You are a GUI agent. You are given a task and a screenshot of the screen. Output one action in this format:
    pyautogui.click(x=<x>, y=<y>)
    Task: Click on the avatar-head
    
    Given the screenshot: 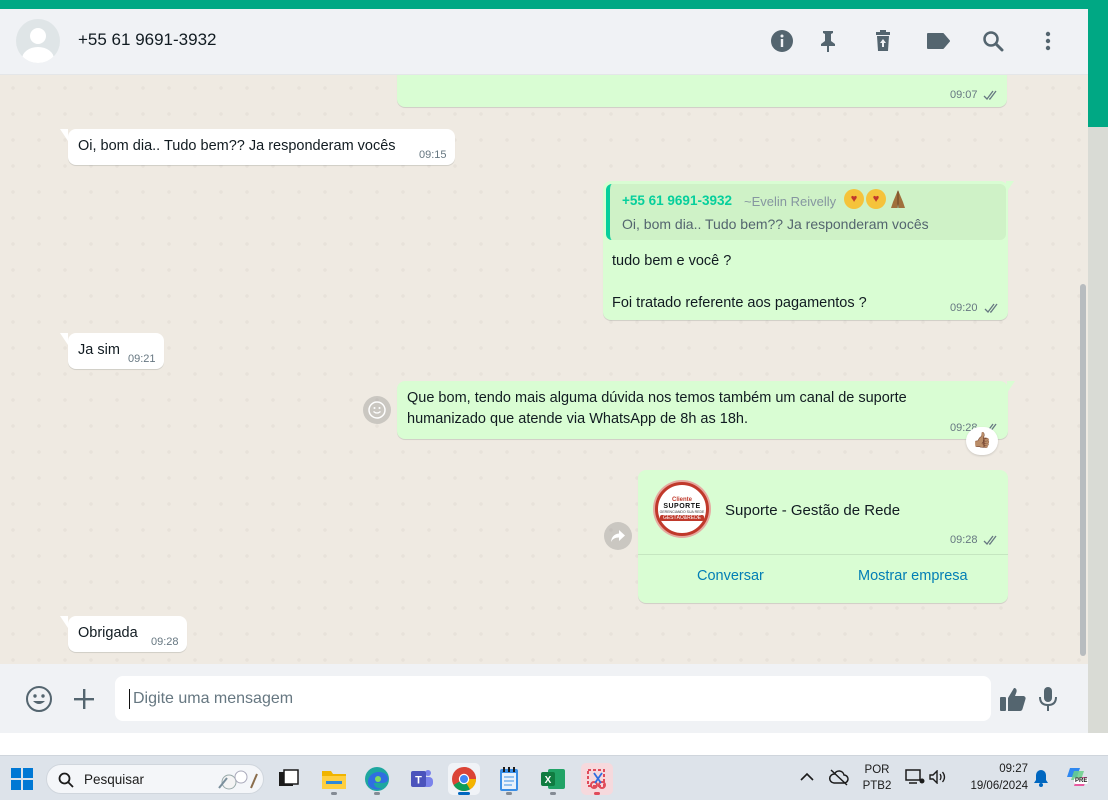 What is the action you would take?
    pyautogui.click(x=38, y=36)
    